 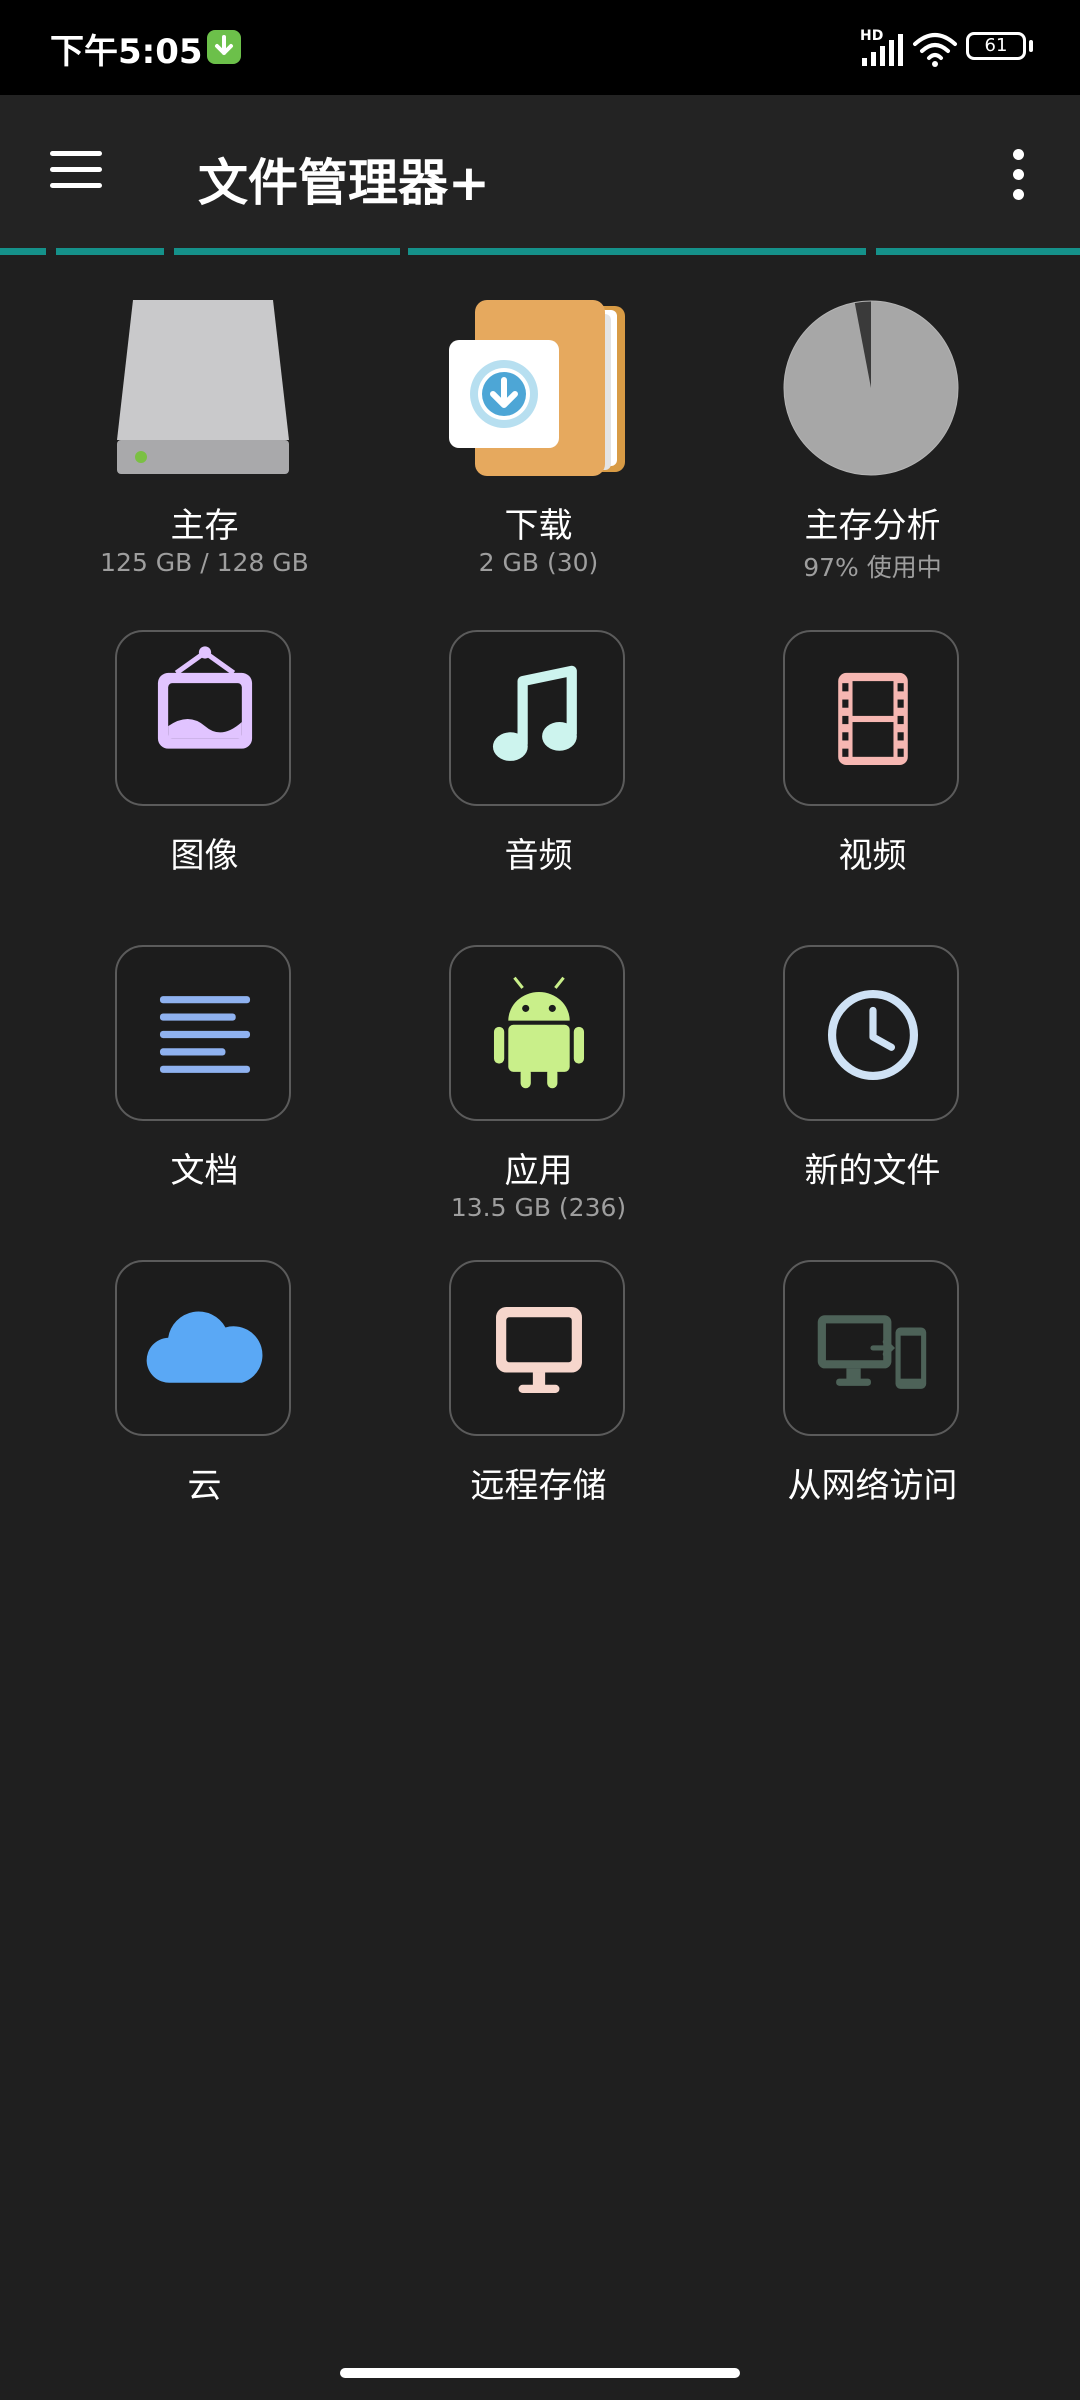 I want to click on shortcut-label: 远程存储, so click(x=538, y=1486).